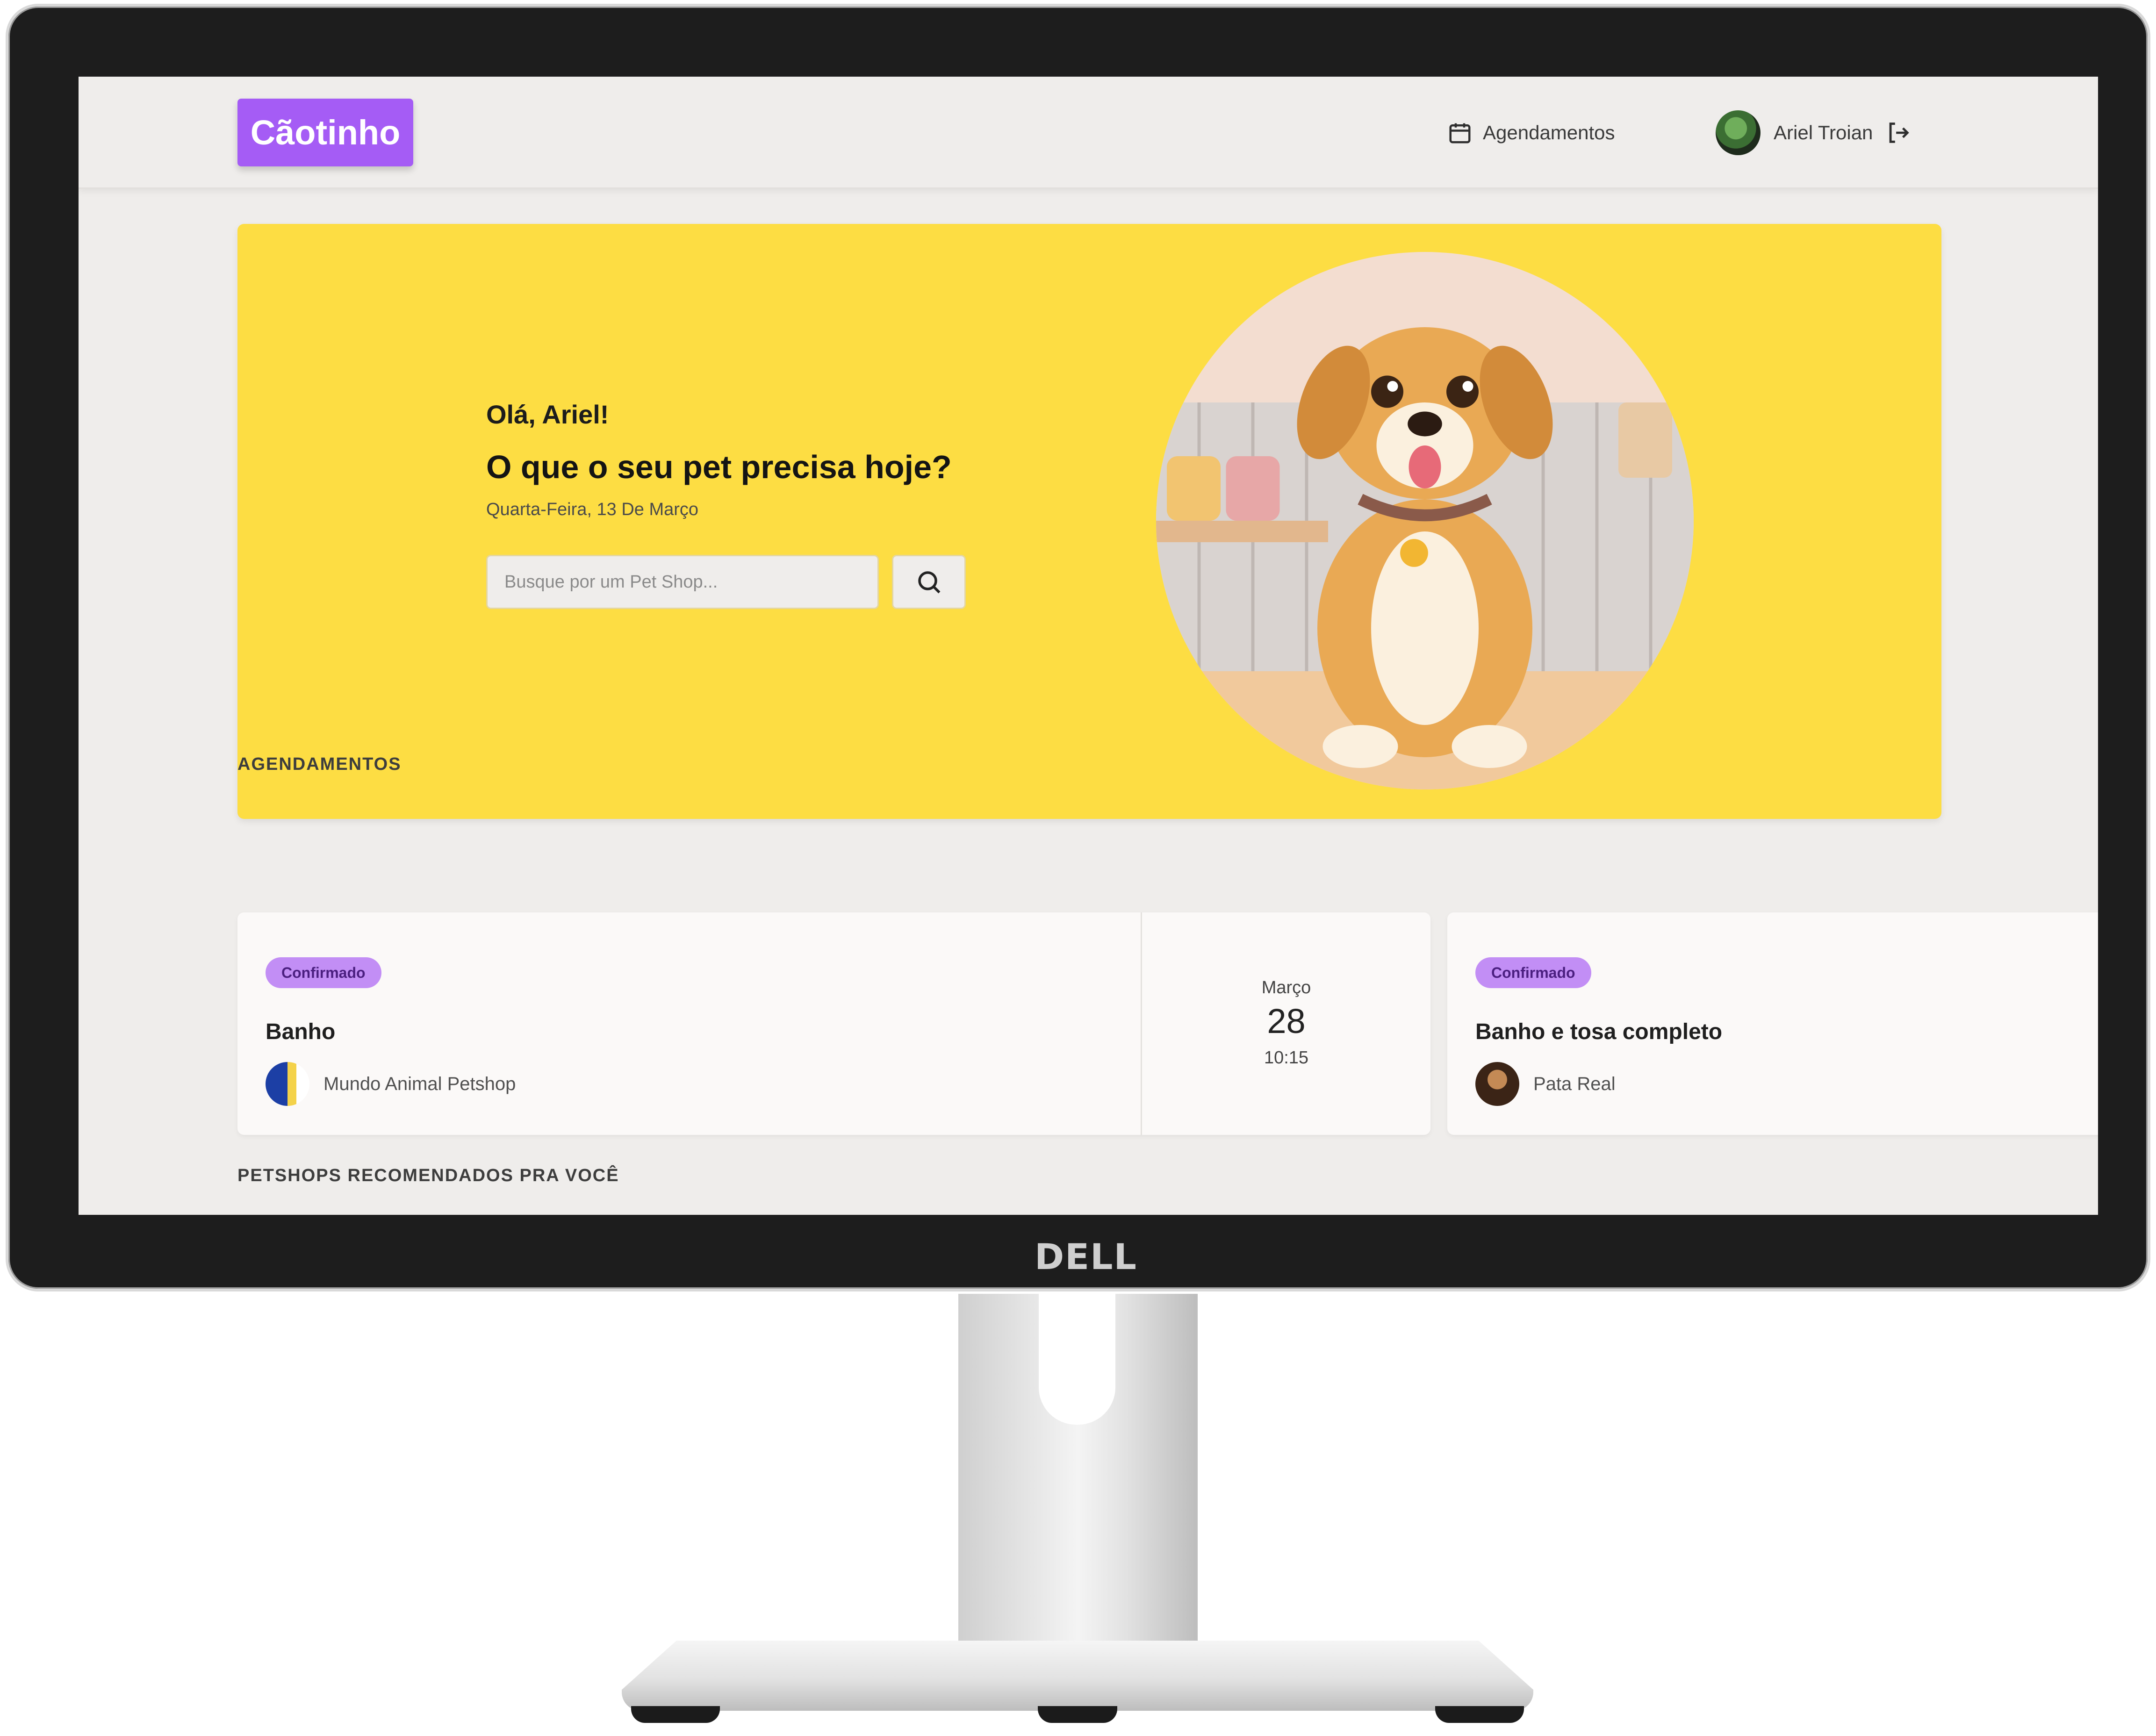  I want to click on dog-illustration, so click(1425, 520).